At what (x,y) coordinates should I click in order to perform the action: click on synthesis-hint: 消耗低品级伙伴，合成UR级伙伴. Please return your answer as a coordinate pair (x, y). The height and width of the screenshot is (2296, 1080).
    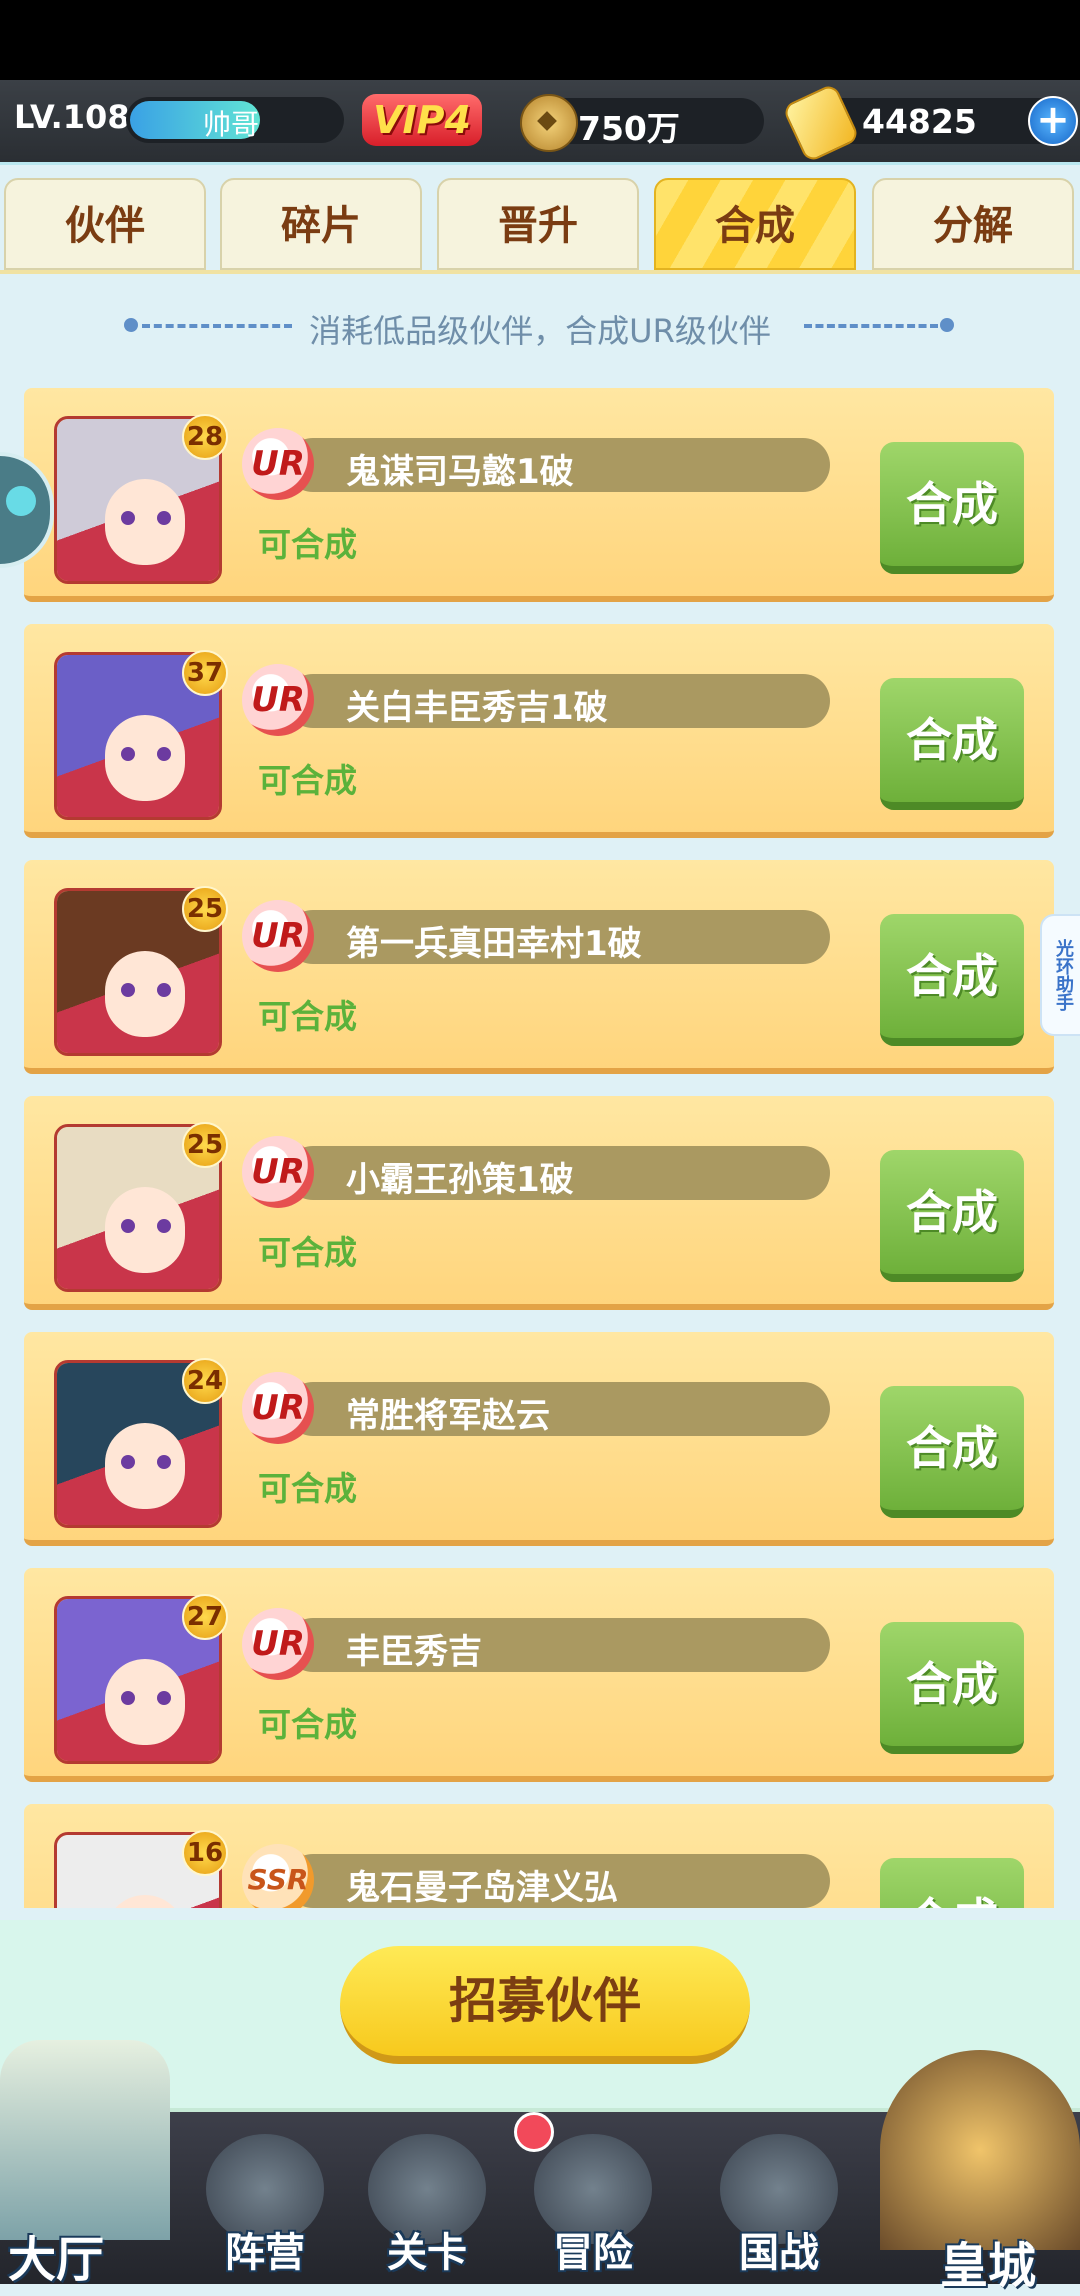
    Looking at the image, I should click on (540, 327).